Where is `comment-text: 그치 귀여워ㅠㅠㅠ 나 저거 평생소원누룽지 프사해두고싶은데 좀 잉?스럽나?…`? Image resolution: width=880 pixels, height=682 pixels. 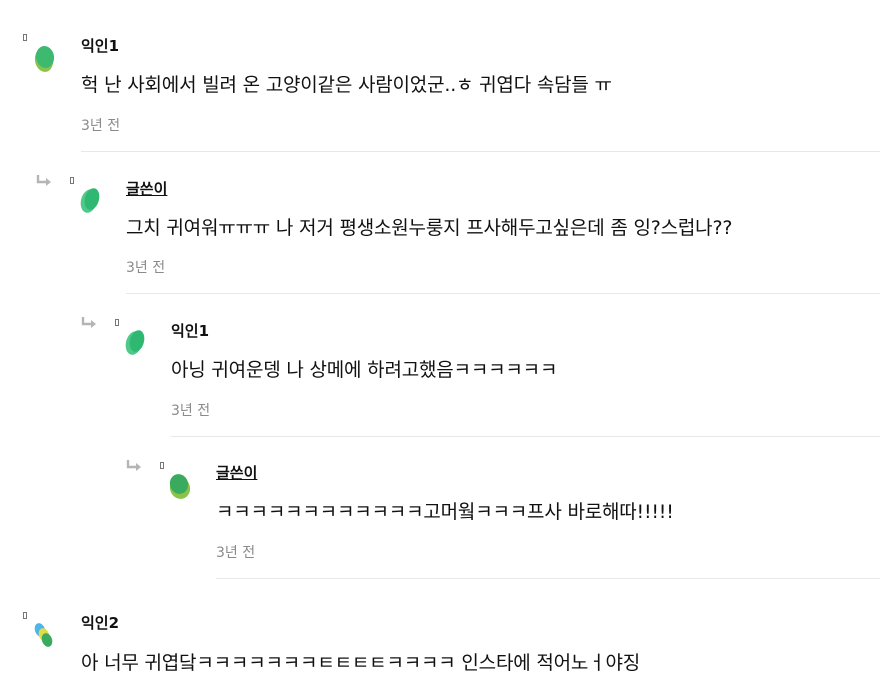 comment-text: 그치 귀여워ㅠㅠㅠ 나 저거 평생소원누룽지 프사해두고싶은데 좀 잉?스럽나?… is located at coordinates (429, 228).